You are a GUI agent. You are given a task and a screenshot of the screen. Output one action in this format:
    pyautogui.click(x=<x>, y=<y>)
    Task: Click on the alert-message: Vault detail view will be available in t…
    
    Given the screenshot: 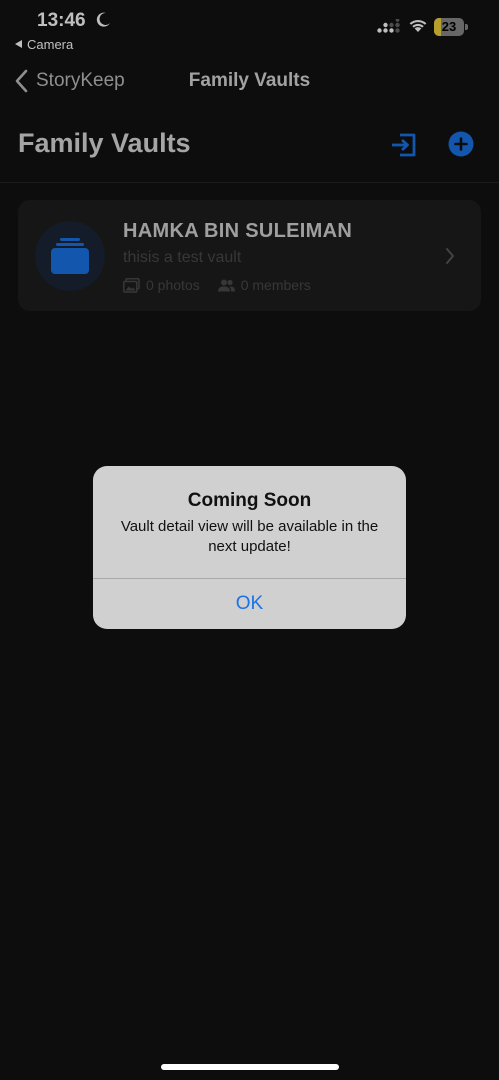 What is the action you would take?
    pyautogui.click(x=249, y=536)
    